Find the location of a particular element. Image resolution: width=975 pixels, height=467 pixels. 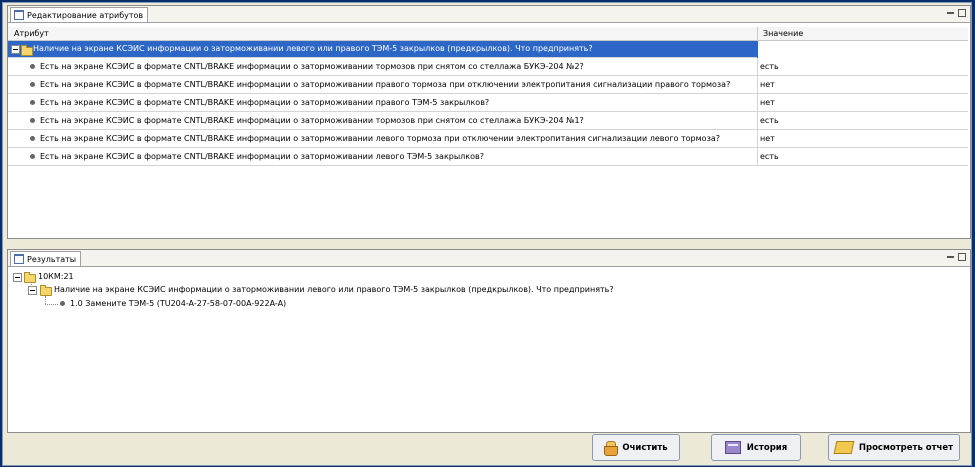

tab-attributes-label: Редактирование атрибутов is located at coordinates (85, 15).